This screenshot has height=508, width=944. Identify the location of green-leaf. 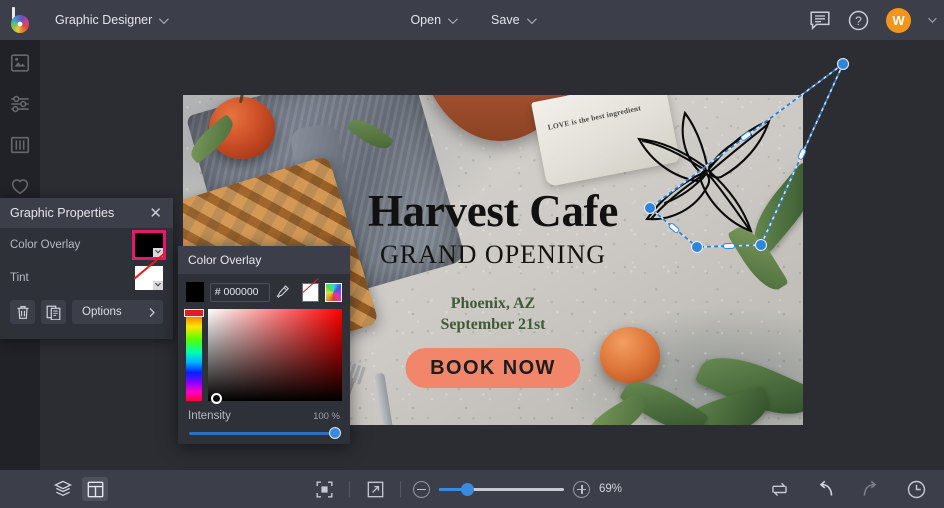
(616, 408).